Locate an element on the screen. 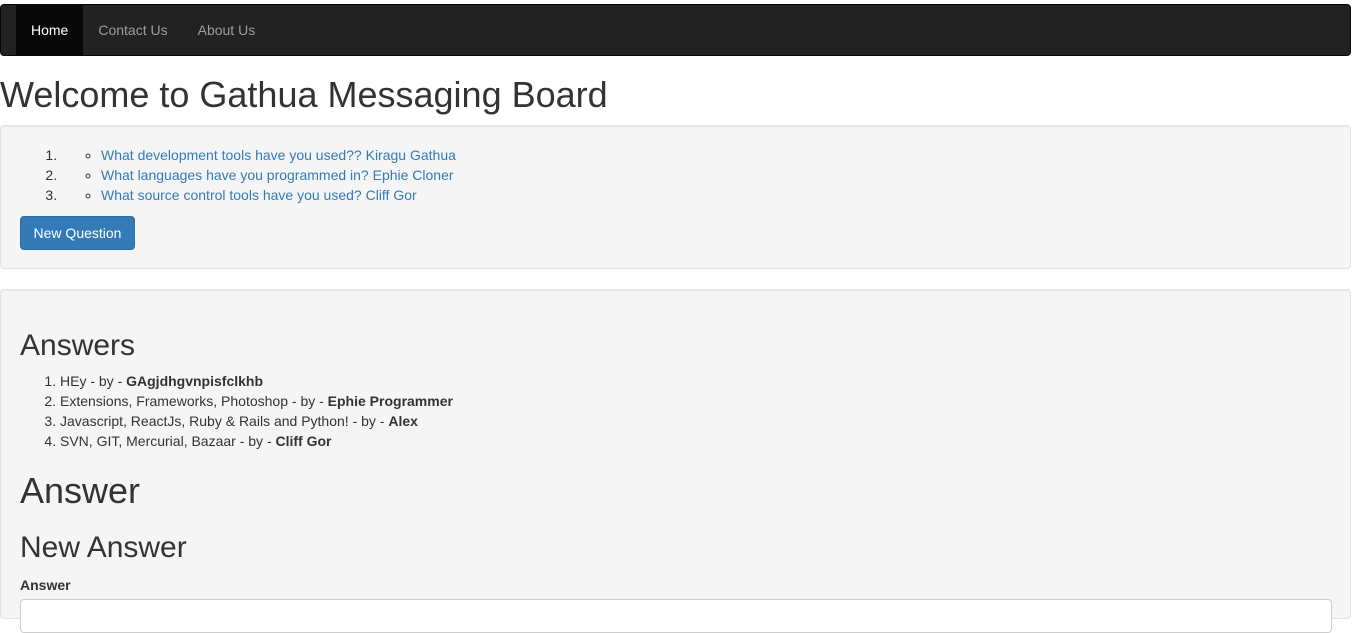  nav-contact-us: Contact Us is located at coordinates (132, 30).